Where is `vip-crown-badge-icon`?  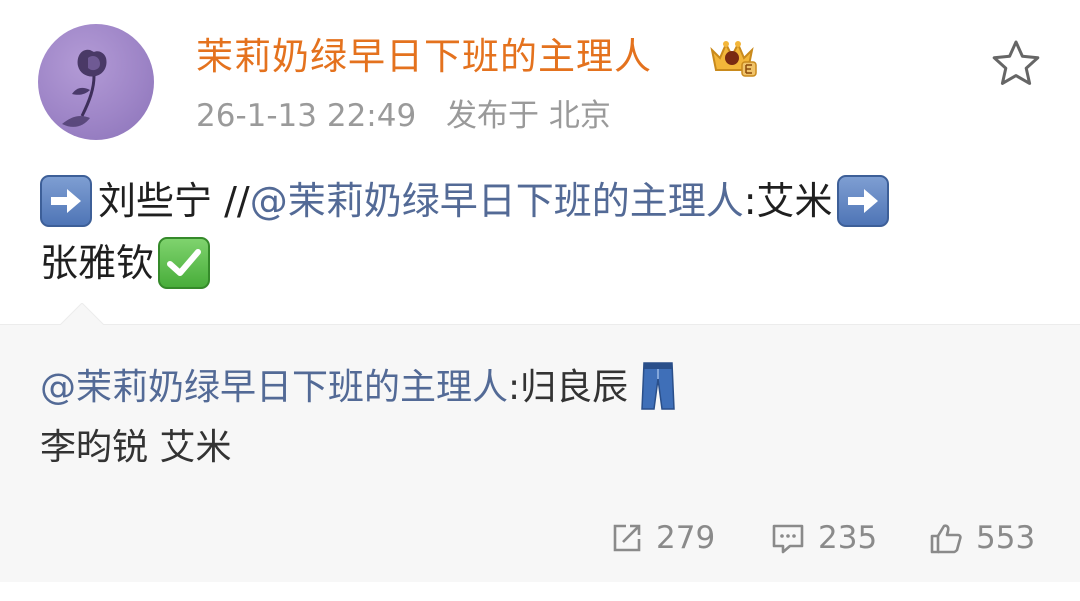 vip-crown-badge-icon is located at coordinates (732, 57).